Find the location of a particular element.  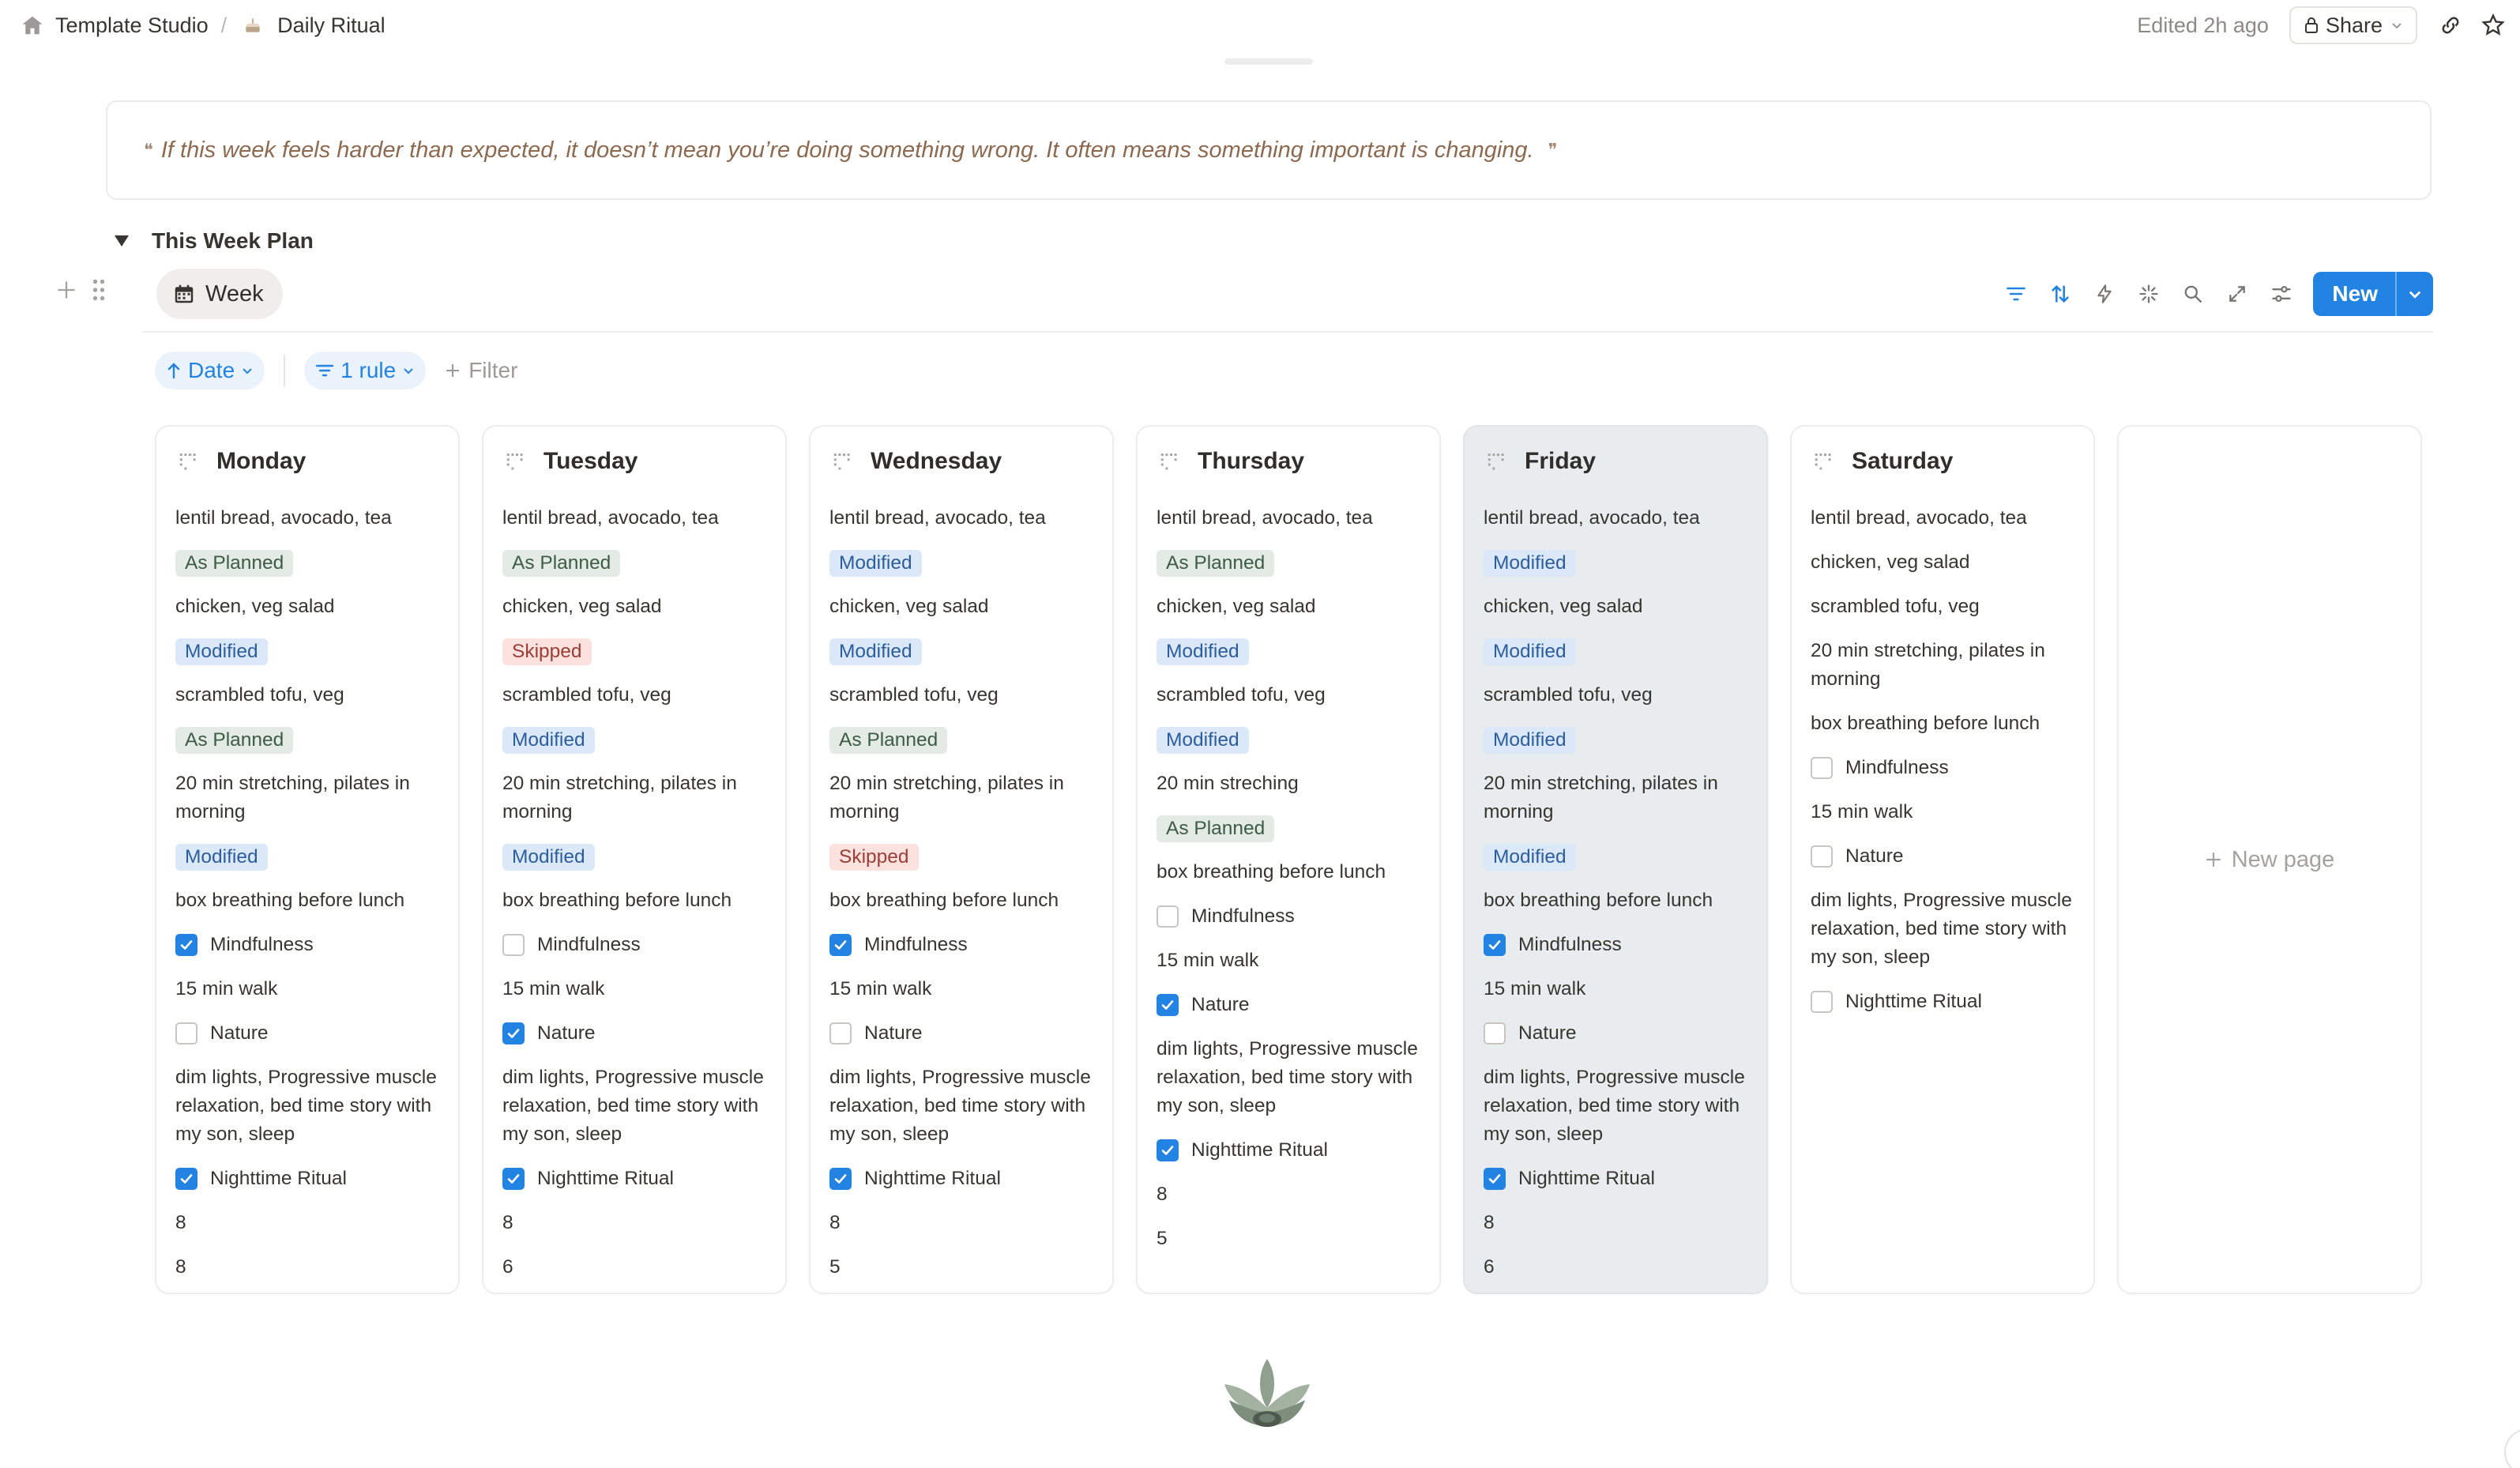

status-badge: Skipped is located at coordinates (874, 857).